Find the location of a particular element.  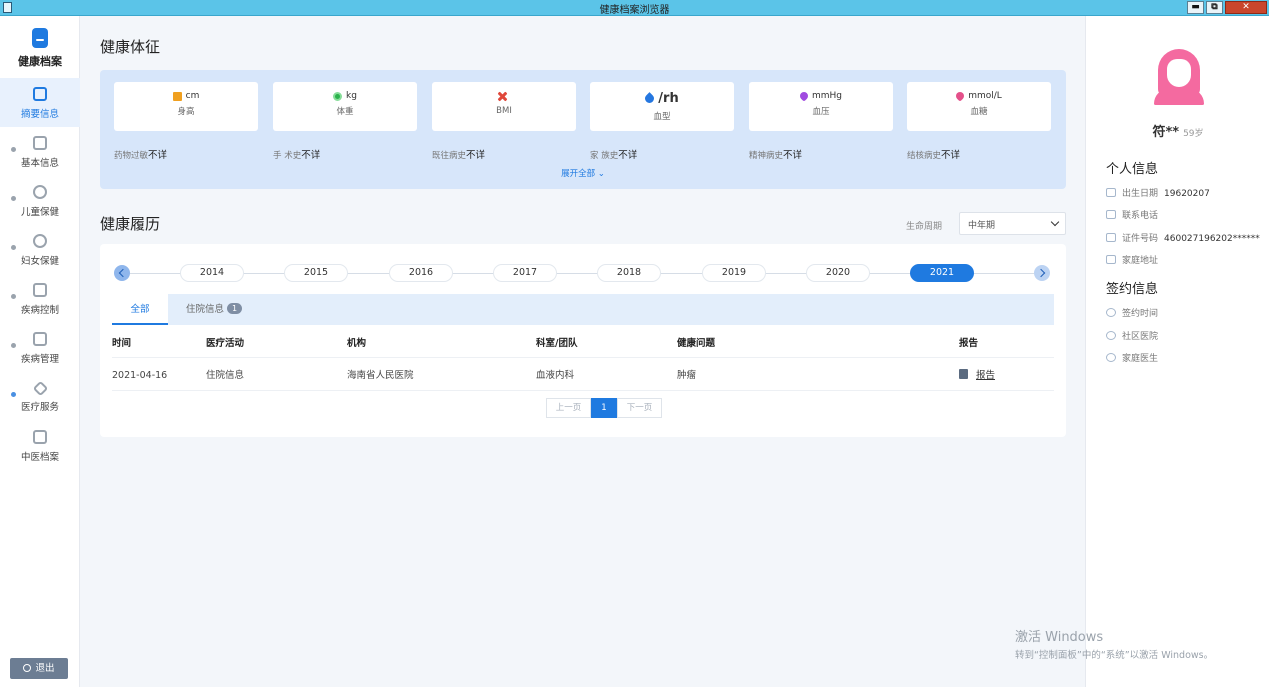

next-page-button: 下一页 is located at coordinates (639, 408).